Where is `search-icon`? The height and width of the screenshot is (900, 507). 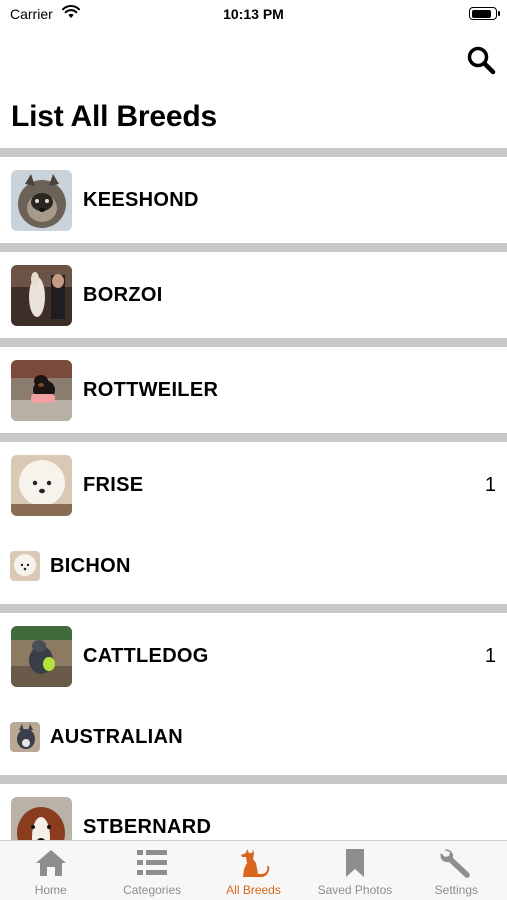
search-icon is located at coordinates (481, 62).